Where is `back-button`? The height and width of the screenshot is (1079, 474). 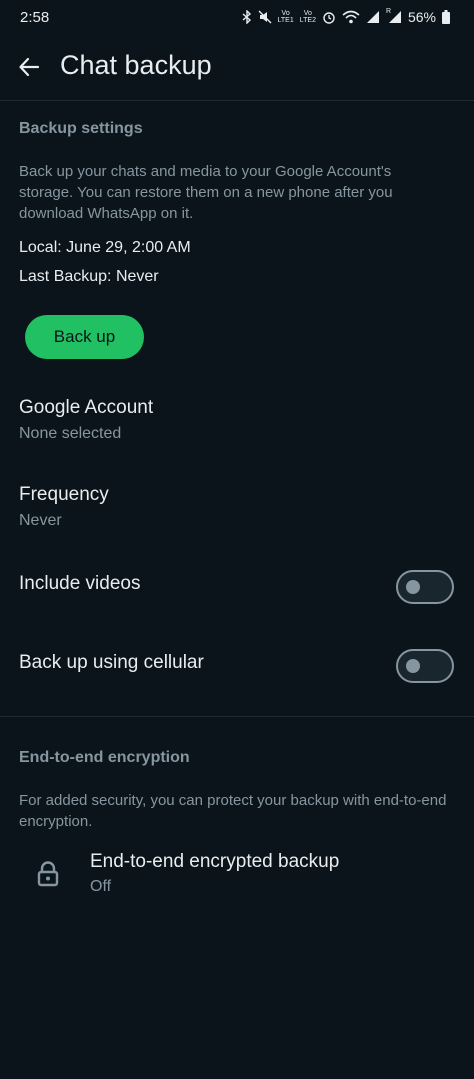
back-button is located at coordinates (29, 67).